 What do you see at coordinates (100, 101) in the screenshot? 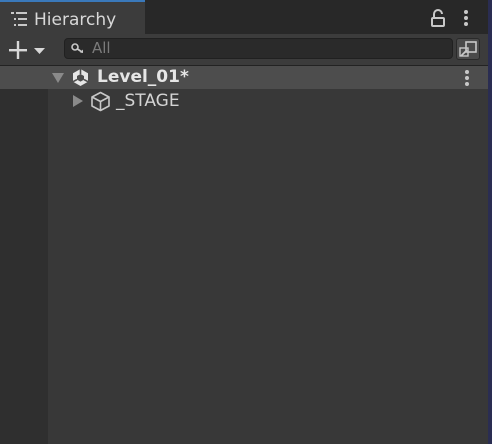
I see `cube-icon` at bounding box center [100, 101].